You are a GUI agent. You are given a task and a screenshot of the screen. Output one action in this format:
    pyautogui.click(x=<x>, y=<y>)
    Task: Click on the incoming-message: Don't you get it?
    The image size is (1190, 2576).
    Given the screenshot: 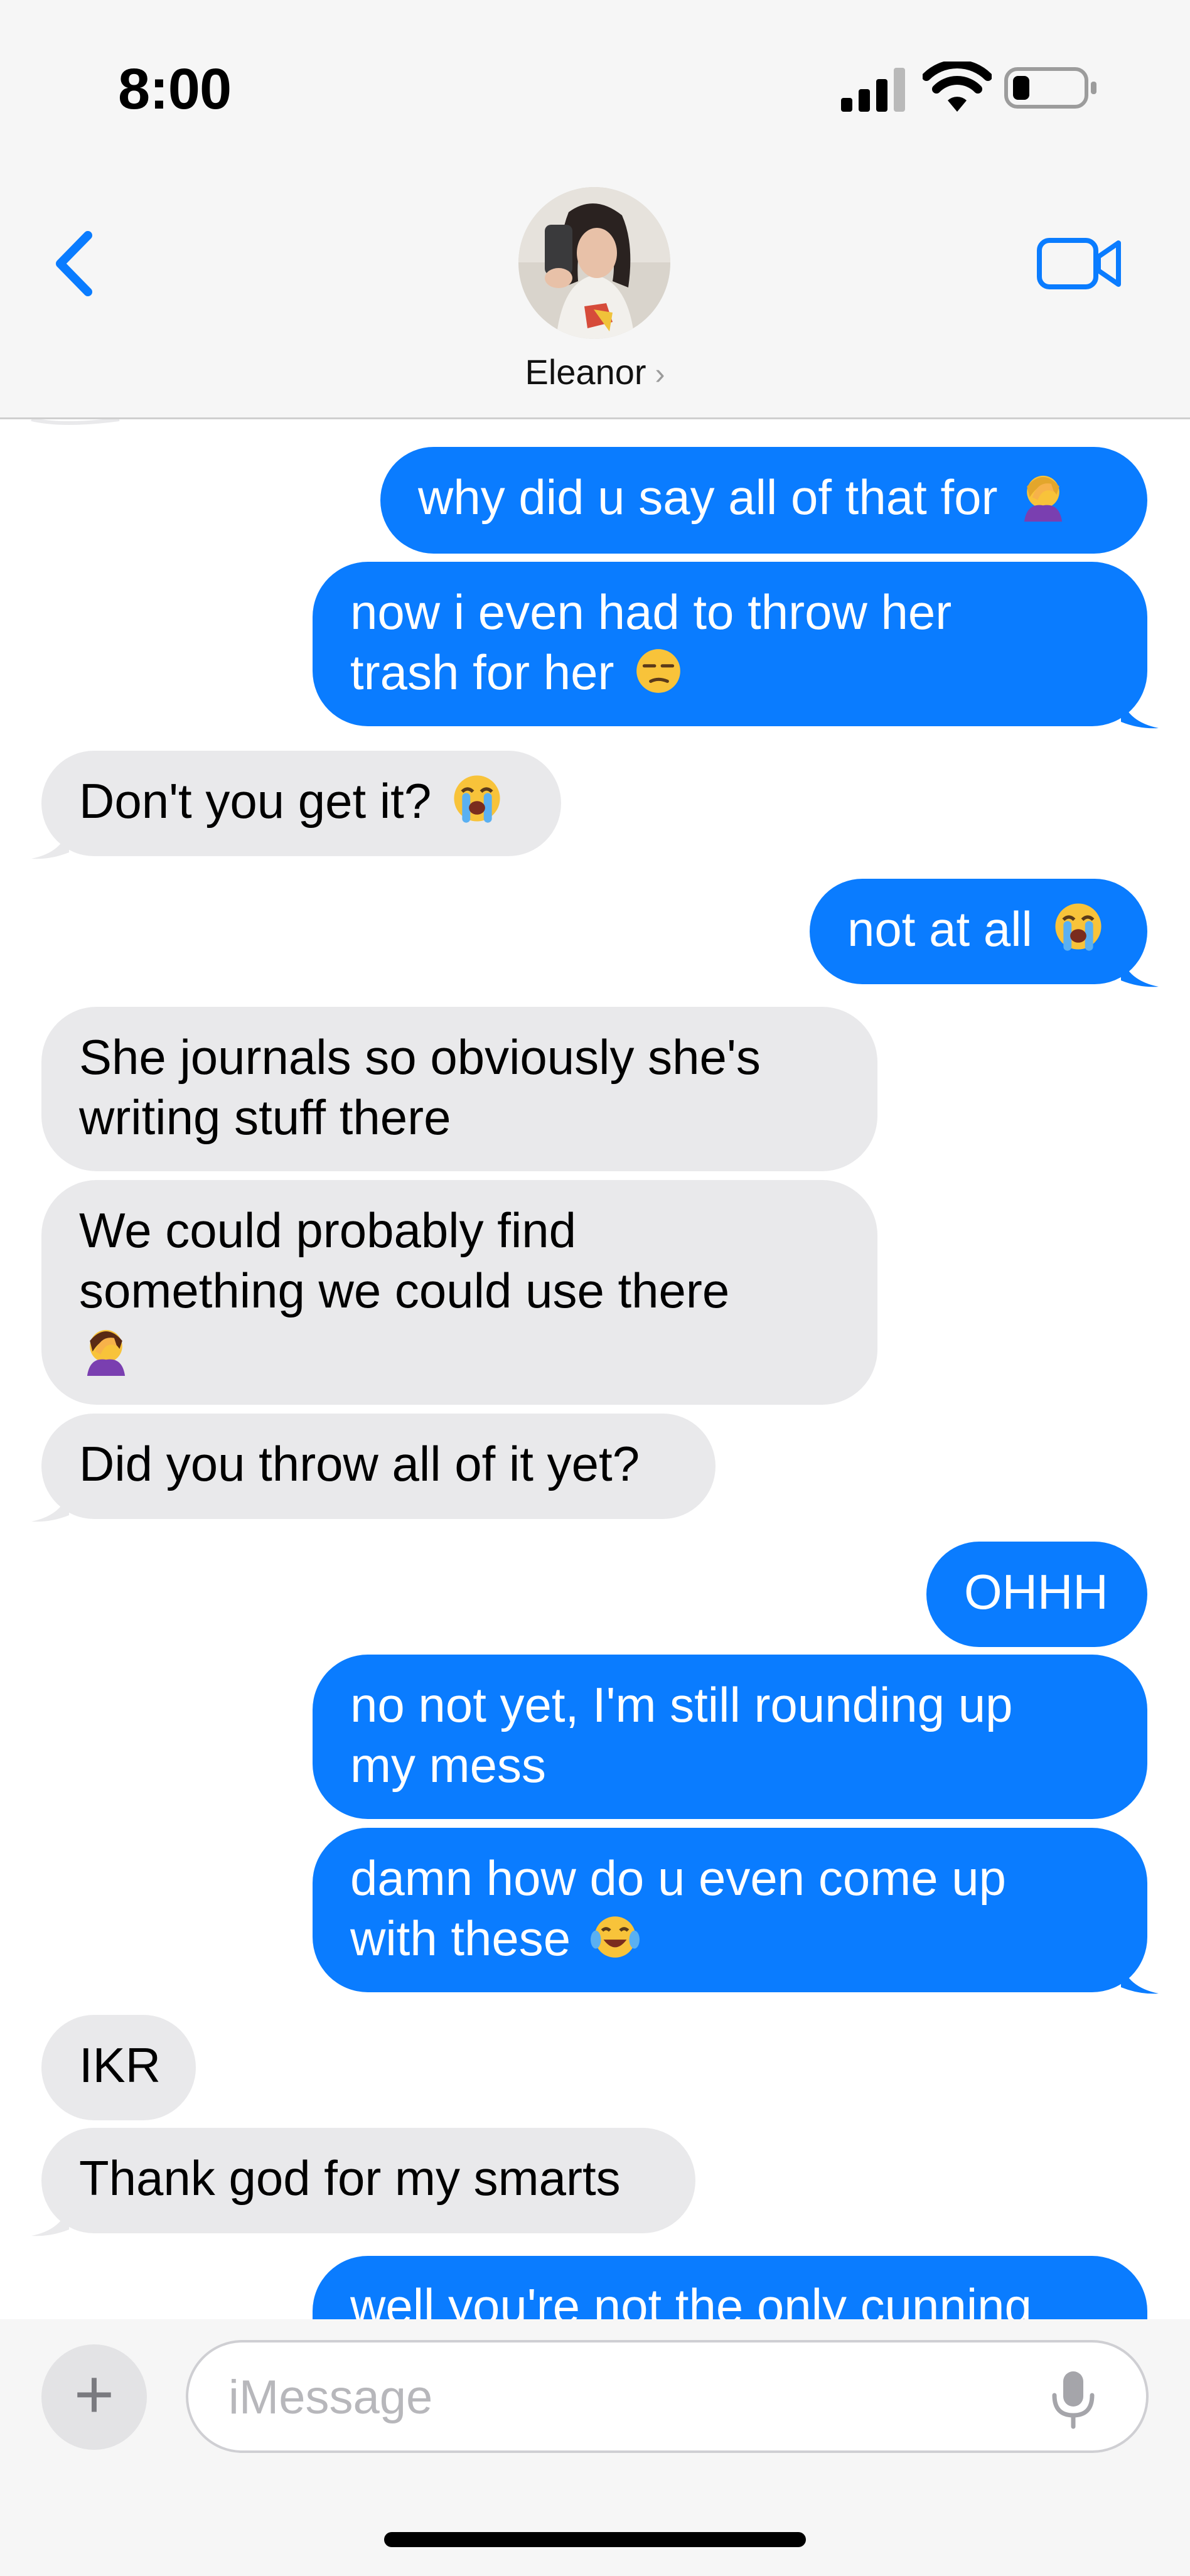 What is the action you would take?
    pyautogui.click(x=301, y=803)
    